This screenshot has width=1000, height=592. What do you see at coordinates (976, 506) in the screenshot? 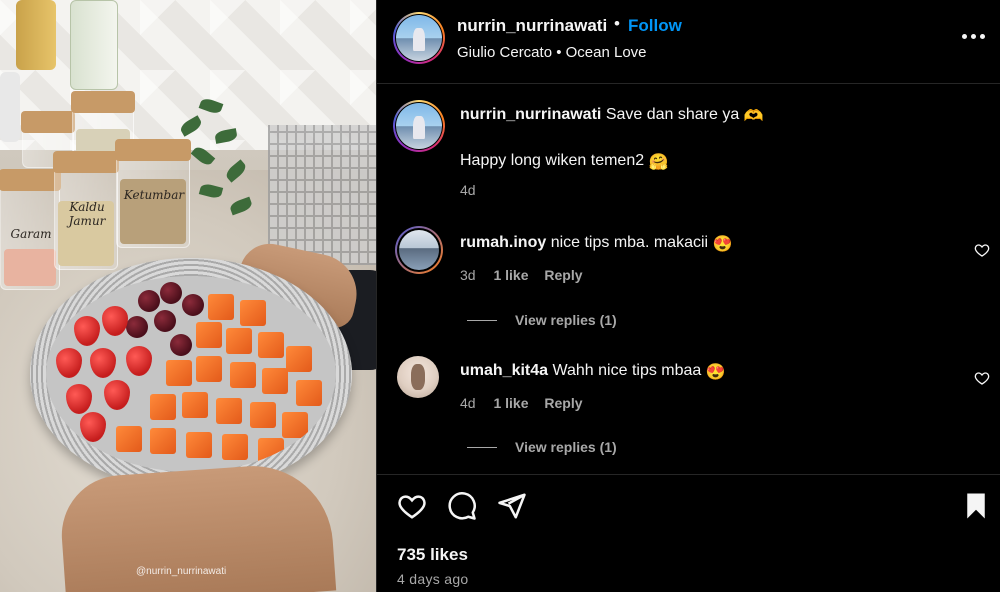
I see `save-bookmark-icon` at bounding box center [976, 506].